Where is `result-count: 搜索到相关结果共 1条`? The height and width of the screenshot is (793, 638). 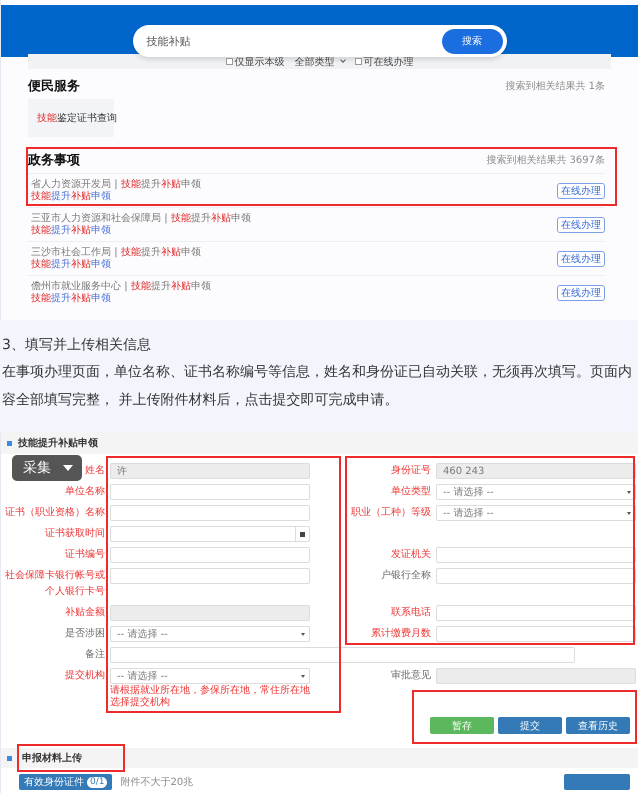
result-count: 搜索到相关结果共 1条 is located at coordinates (555, 86).